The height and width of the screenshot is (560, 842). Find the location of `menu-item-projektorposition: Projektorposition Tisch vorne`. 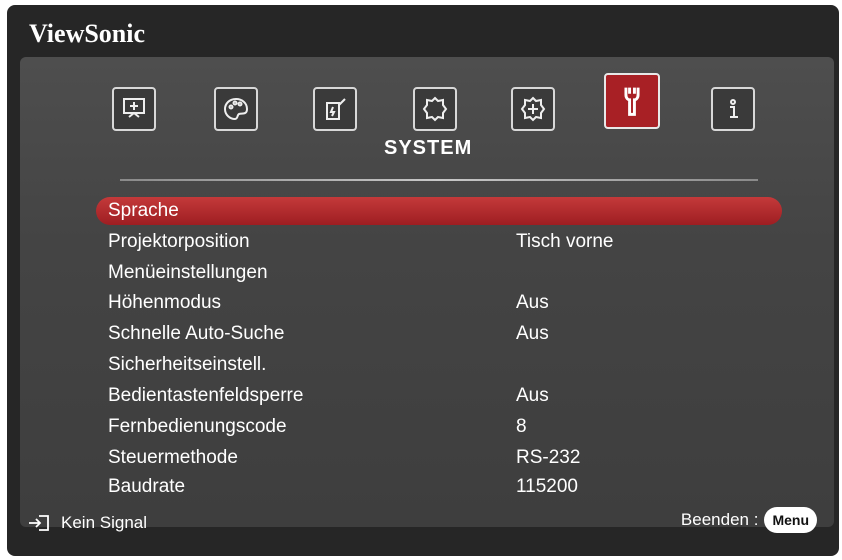

menu-item-projektorposition: Projektorposition Tisch vorne is located at coordinates (439, 242).